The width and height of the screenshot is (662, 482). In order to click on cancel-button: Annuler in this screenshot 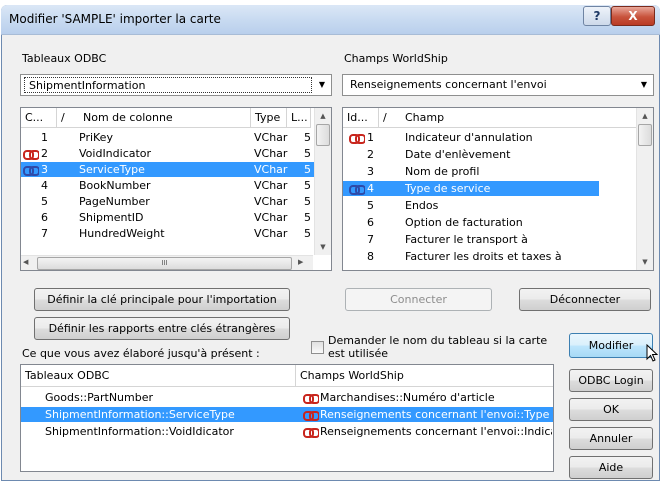, I will do `click(611, 438)`.